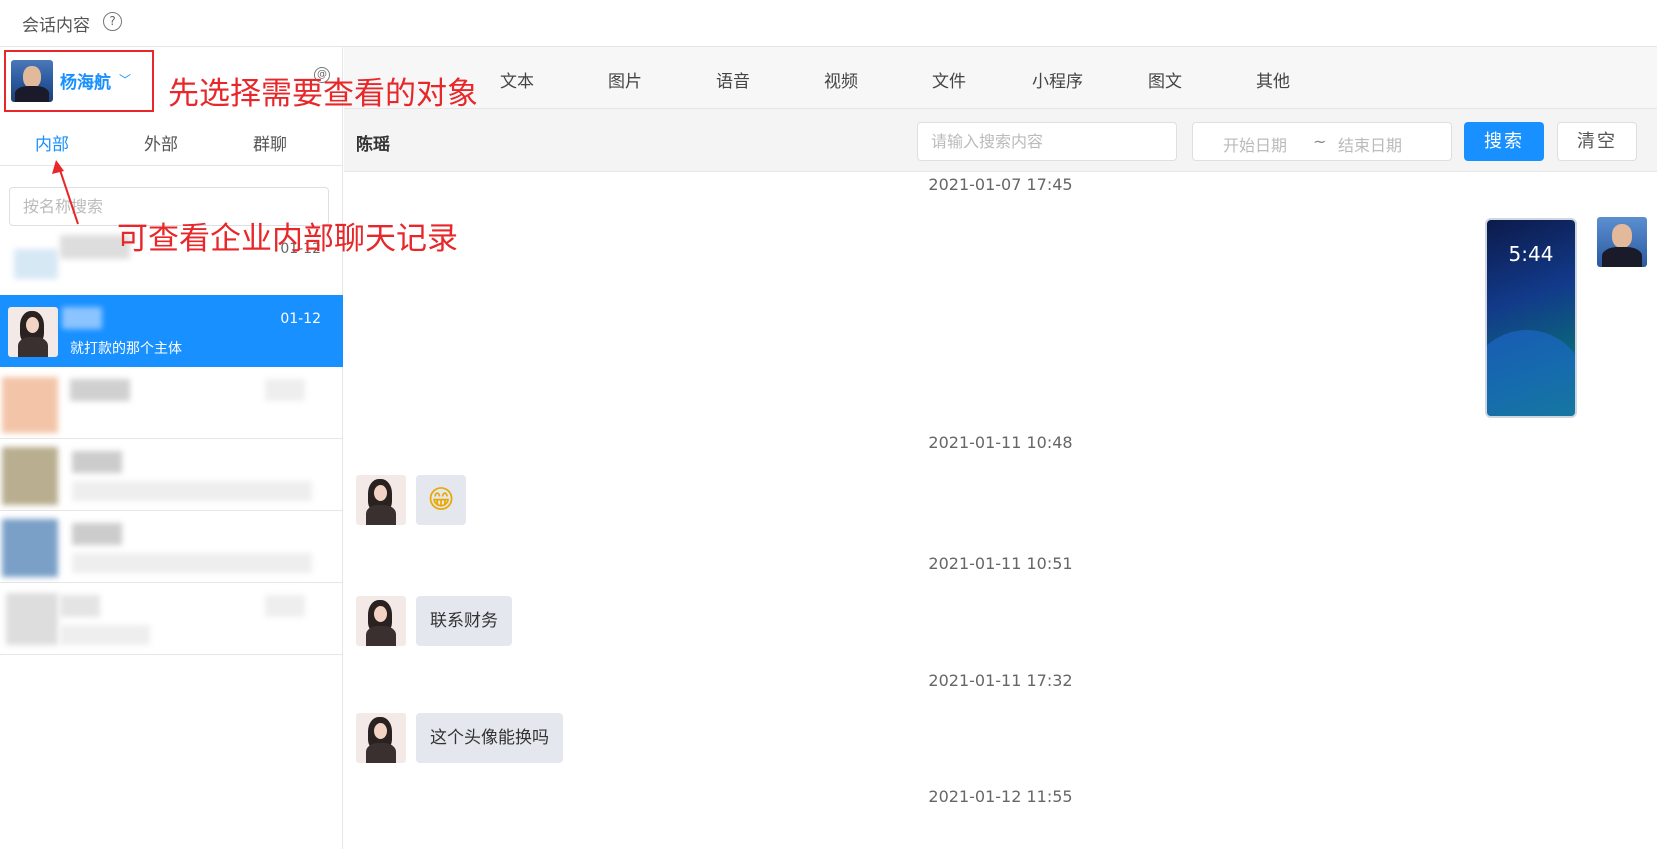  I want to click on chat-toolbar: 陈瑶 开始日期 ~ 结束日期 搜索 清空, so click(1000, 140).